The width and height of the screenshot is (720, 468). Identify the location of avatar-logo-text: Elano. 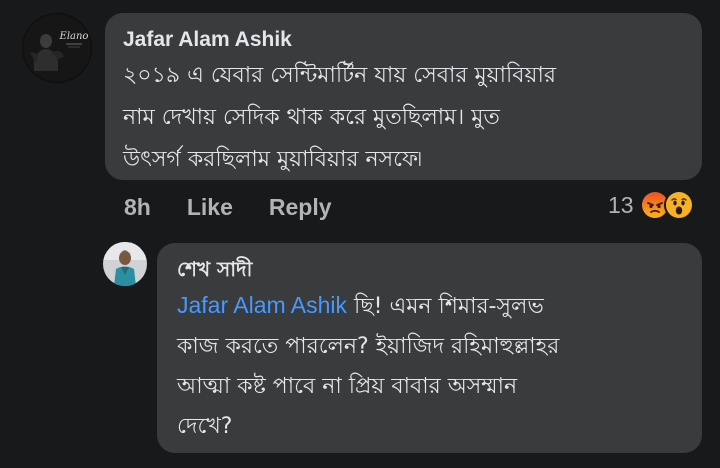
(74, 36).